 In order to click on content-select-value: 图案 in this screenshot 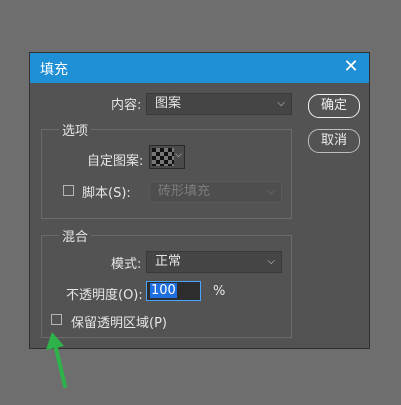, I will do `click(168, 103)`.